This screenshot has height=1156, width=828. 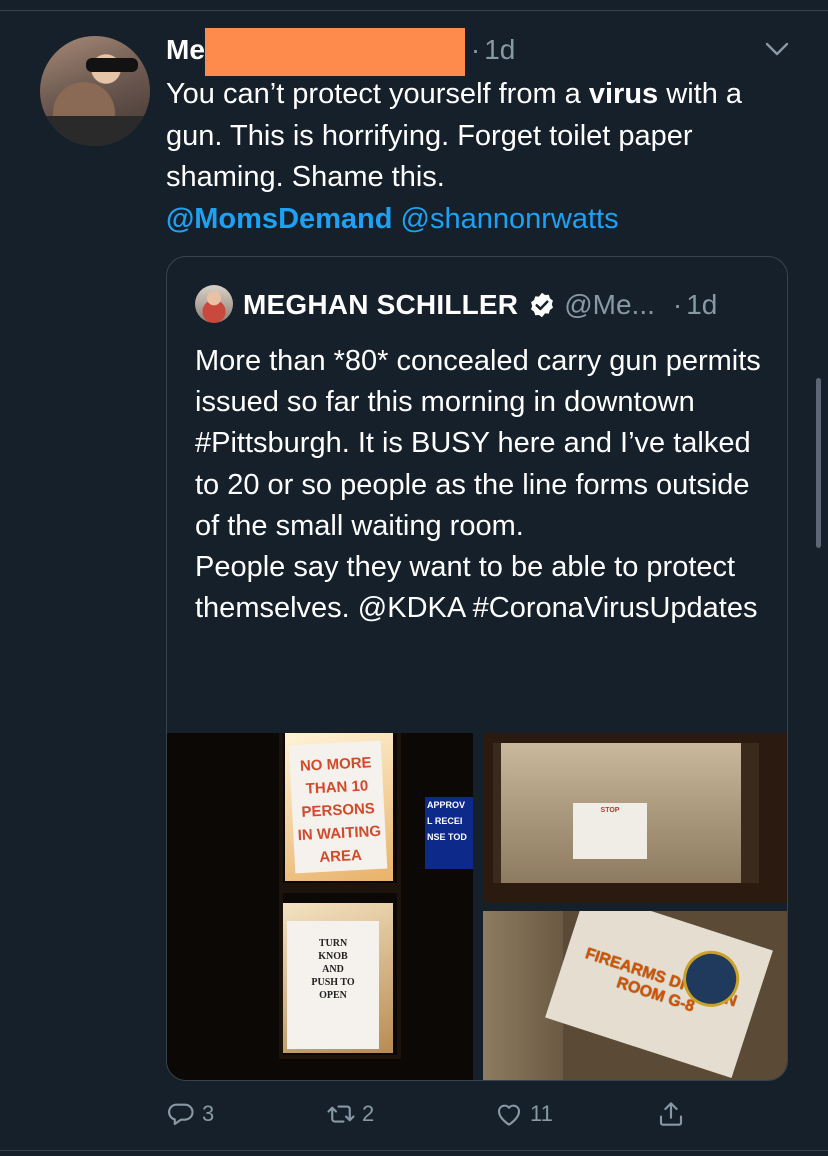 I want to click on sign-line: AREA, so click(x=340, y=856).